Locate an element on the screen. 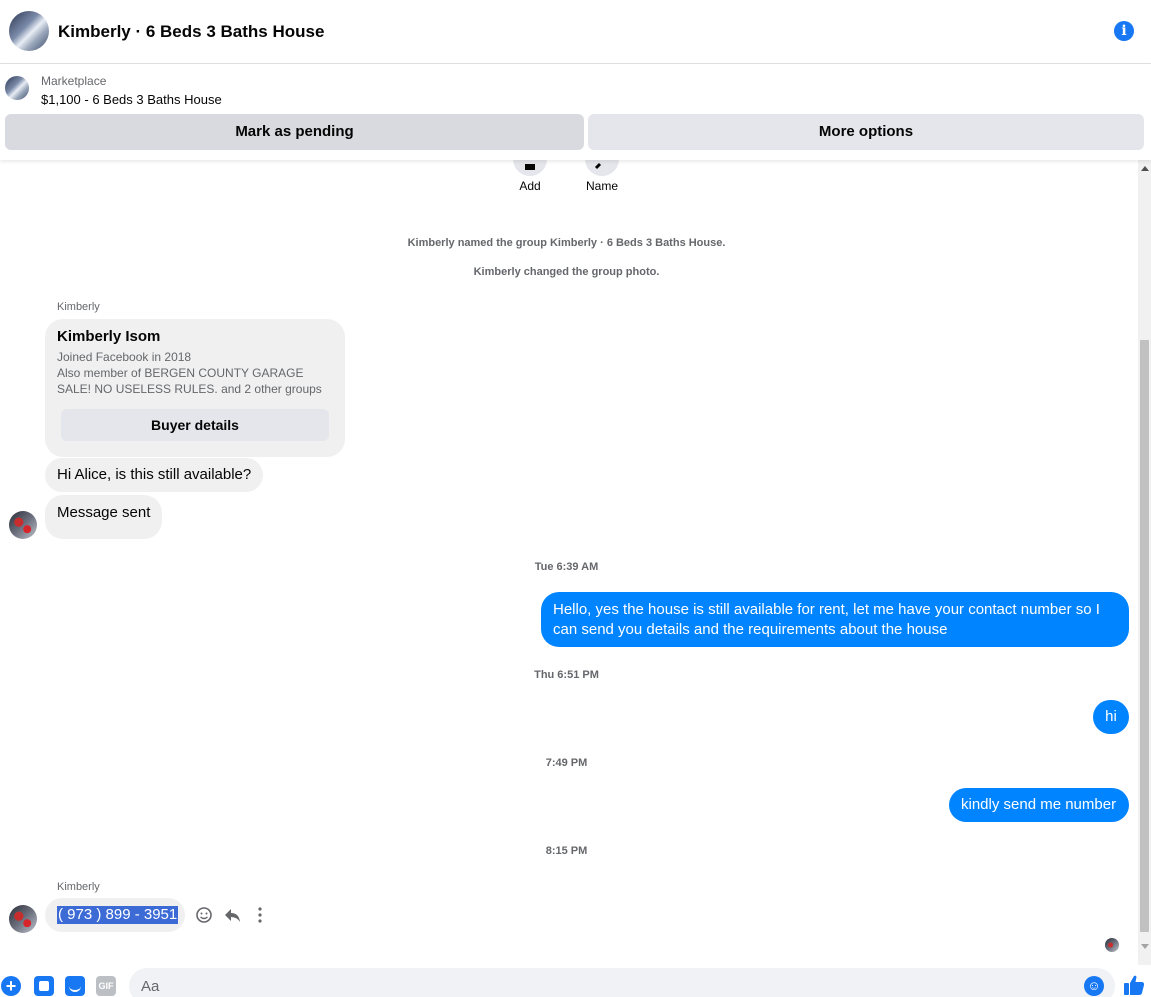  scrollbar-thumb is located at coordinates (1144, 636).